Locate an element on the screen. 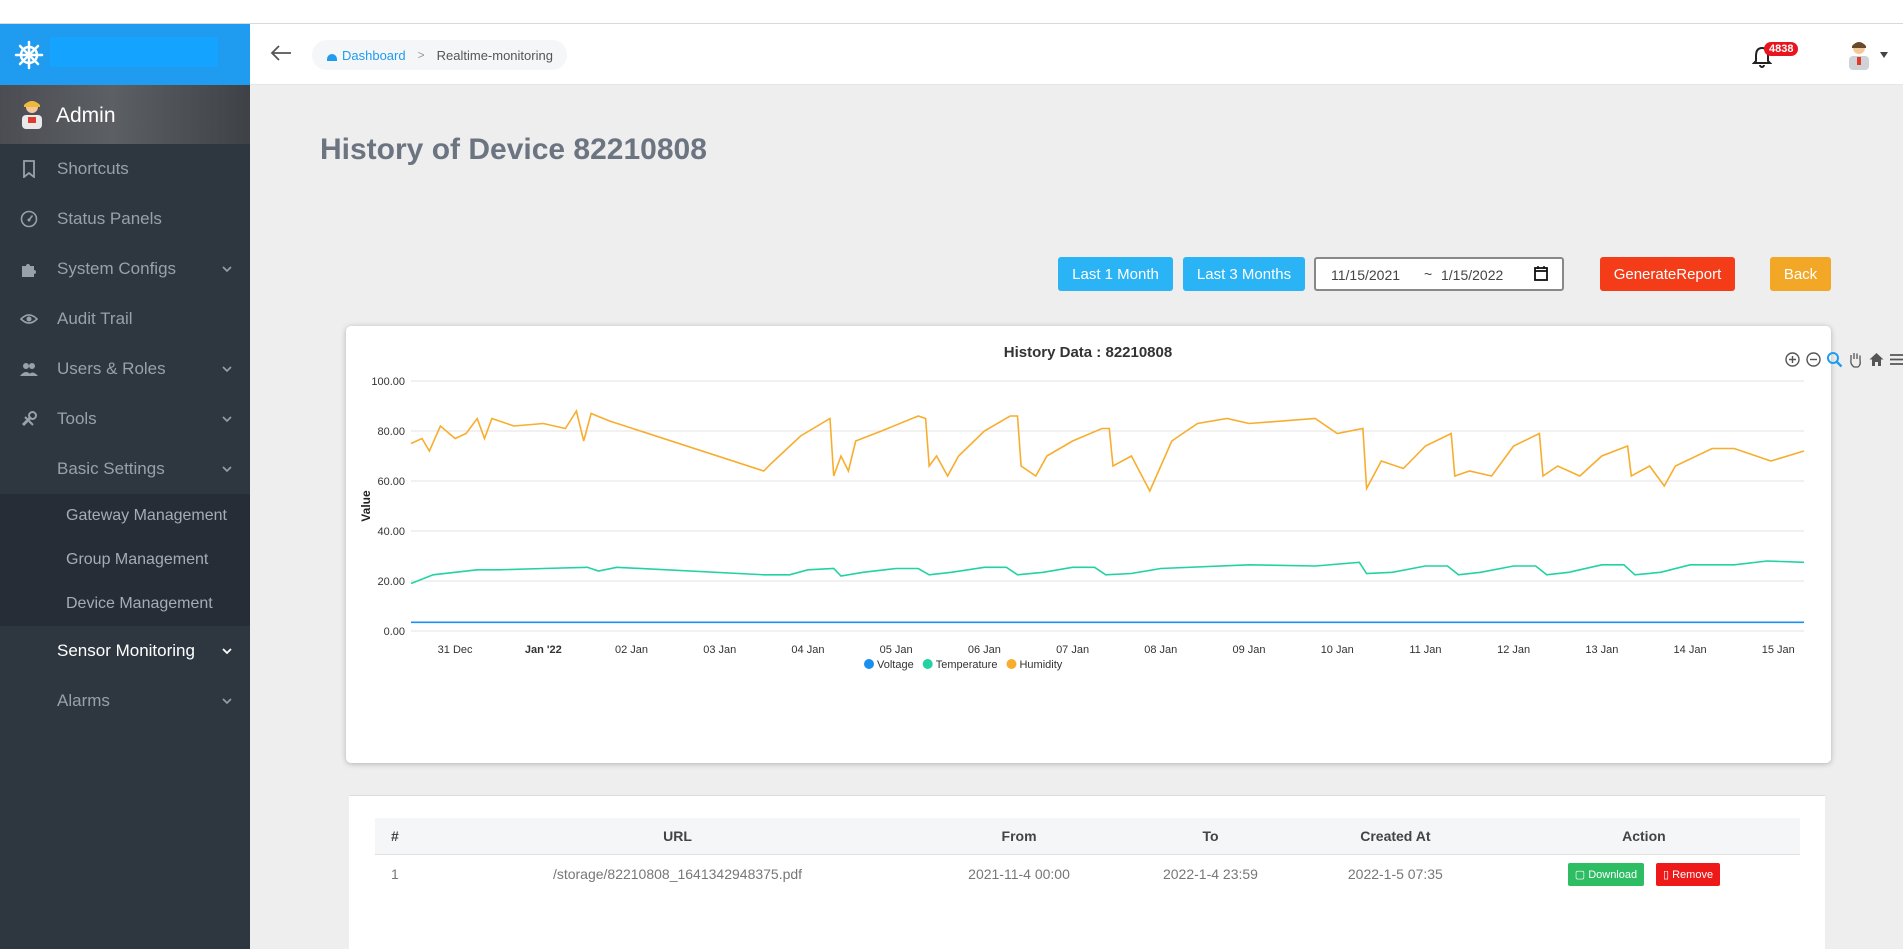  page-title: History of Device 82210808 is located at coordinates (513, 149).